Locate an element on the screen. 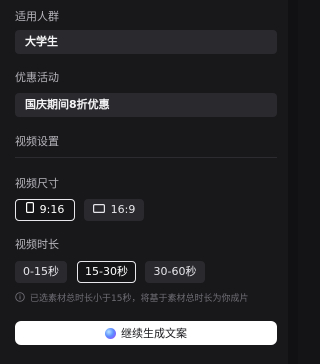 The image size is (320, 364). portrait-icon is located at coordinates (29, 210).